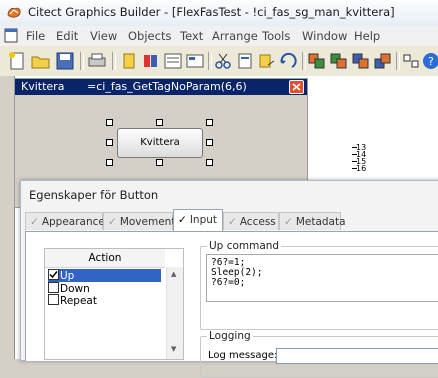 This screenshot has height=378, width=438. I want to click on menu-file: File, so click(35, 36).